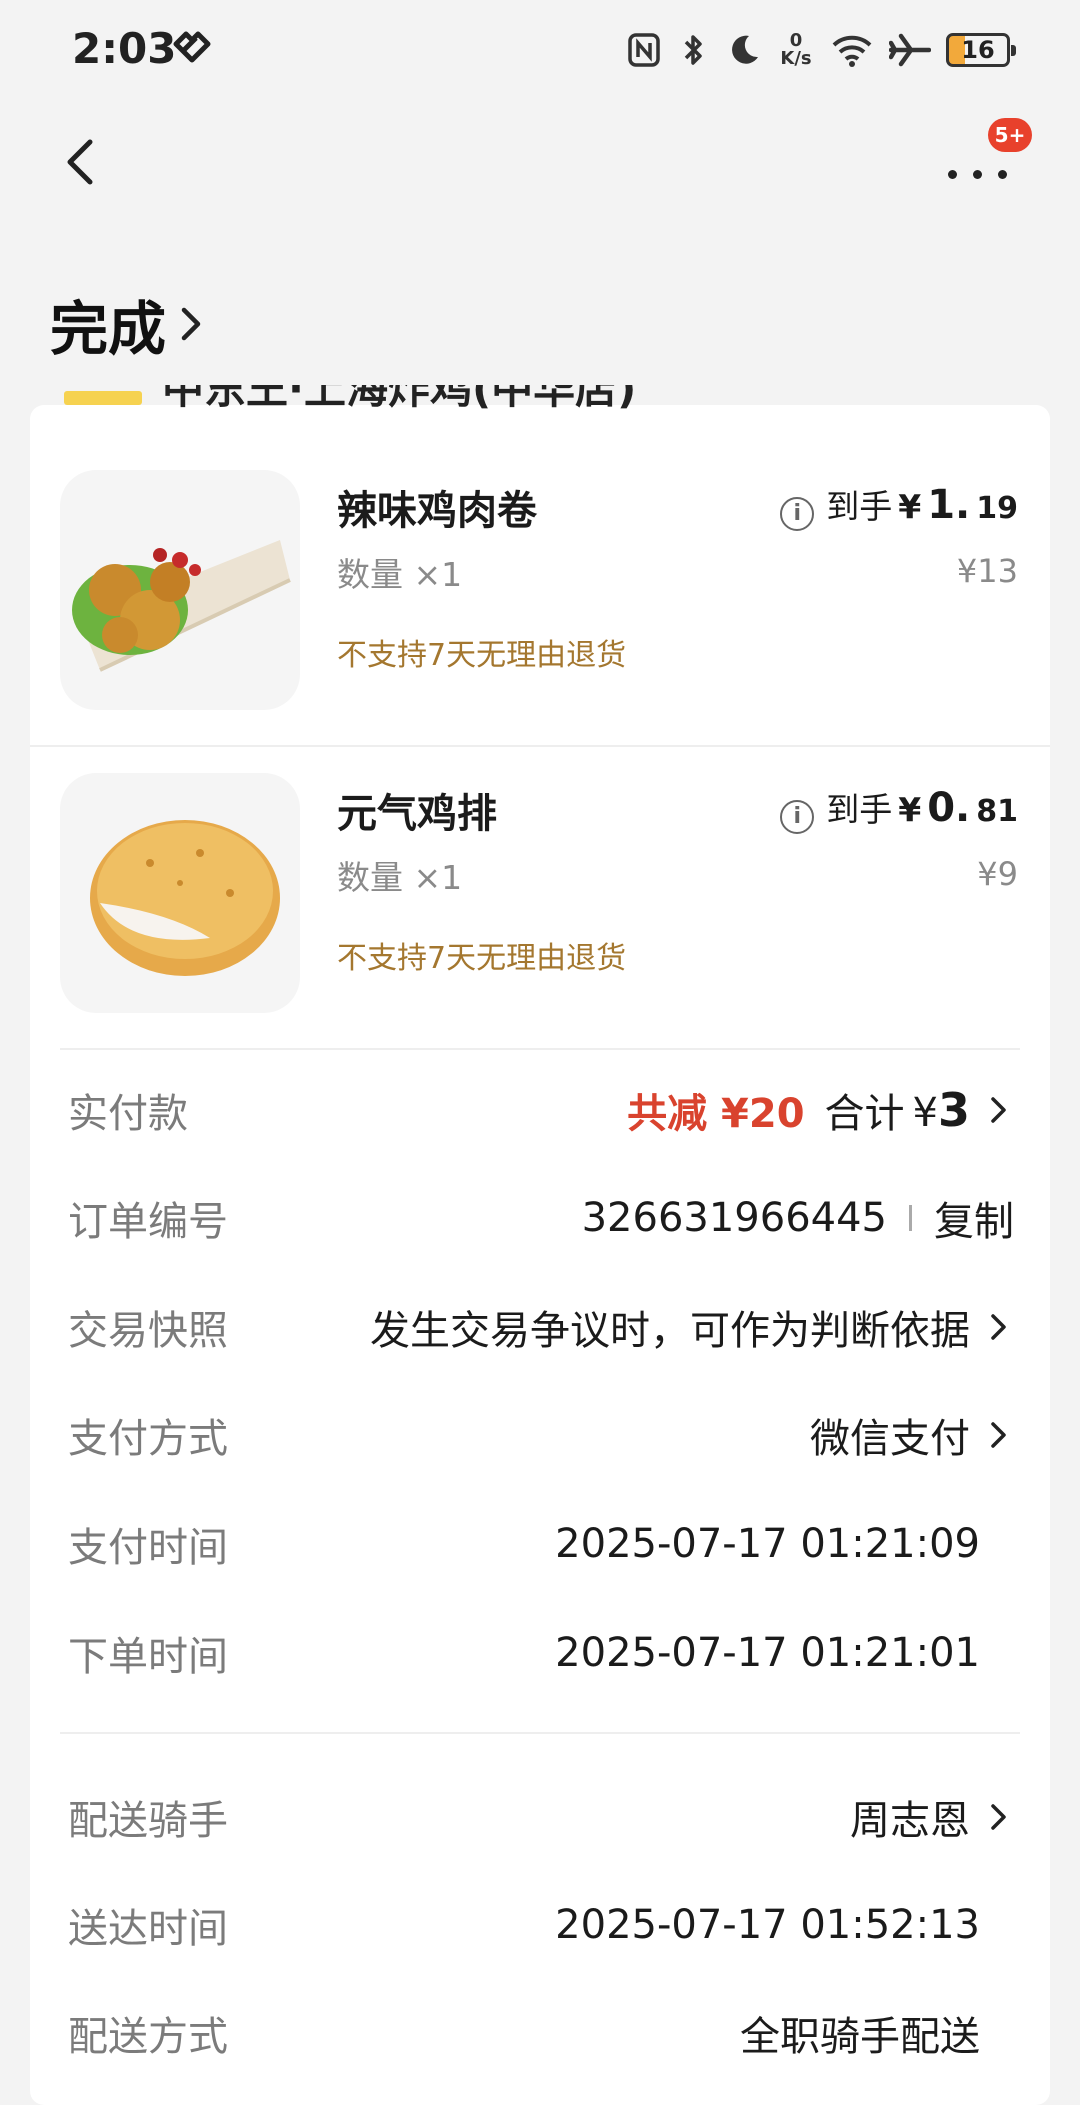 This screenshot has width=1080, height=2105. What do you see at coordinates (670, 1331) in the screenshot?
I see `snapshot-value: 发生交易争议时，可作为判断依据` at bounding box center [670, 1331].